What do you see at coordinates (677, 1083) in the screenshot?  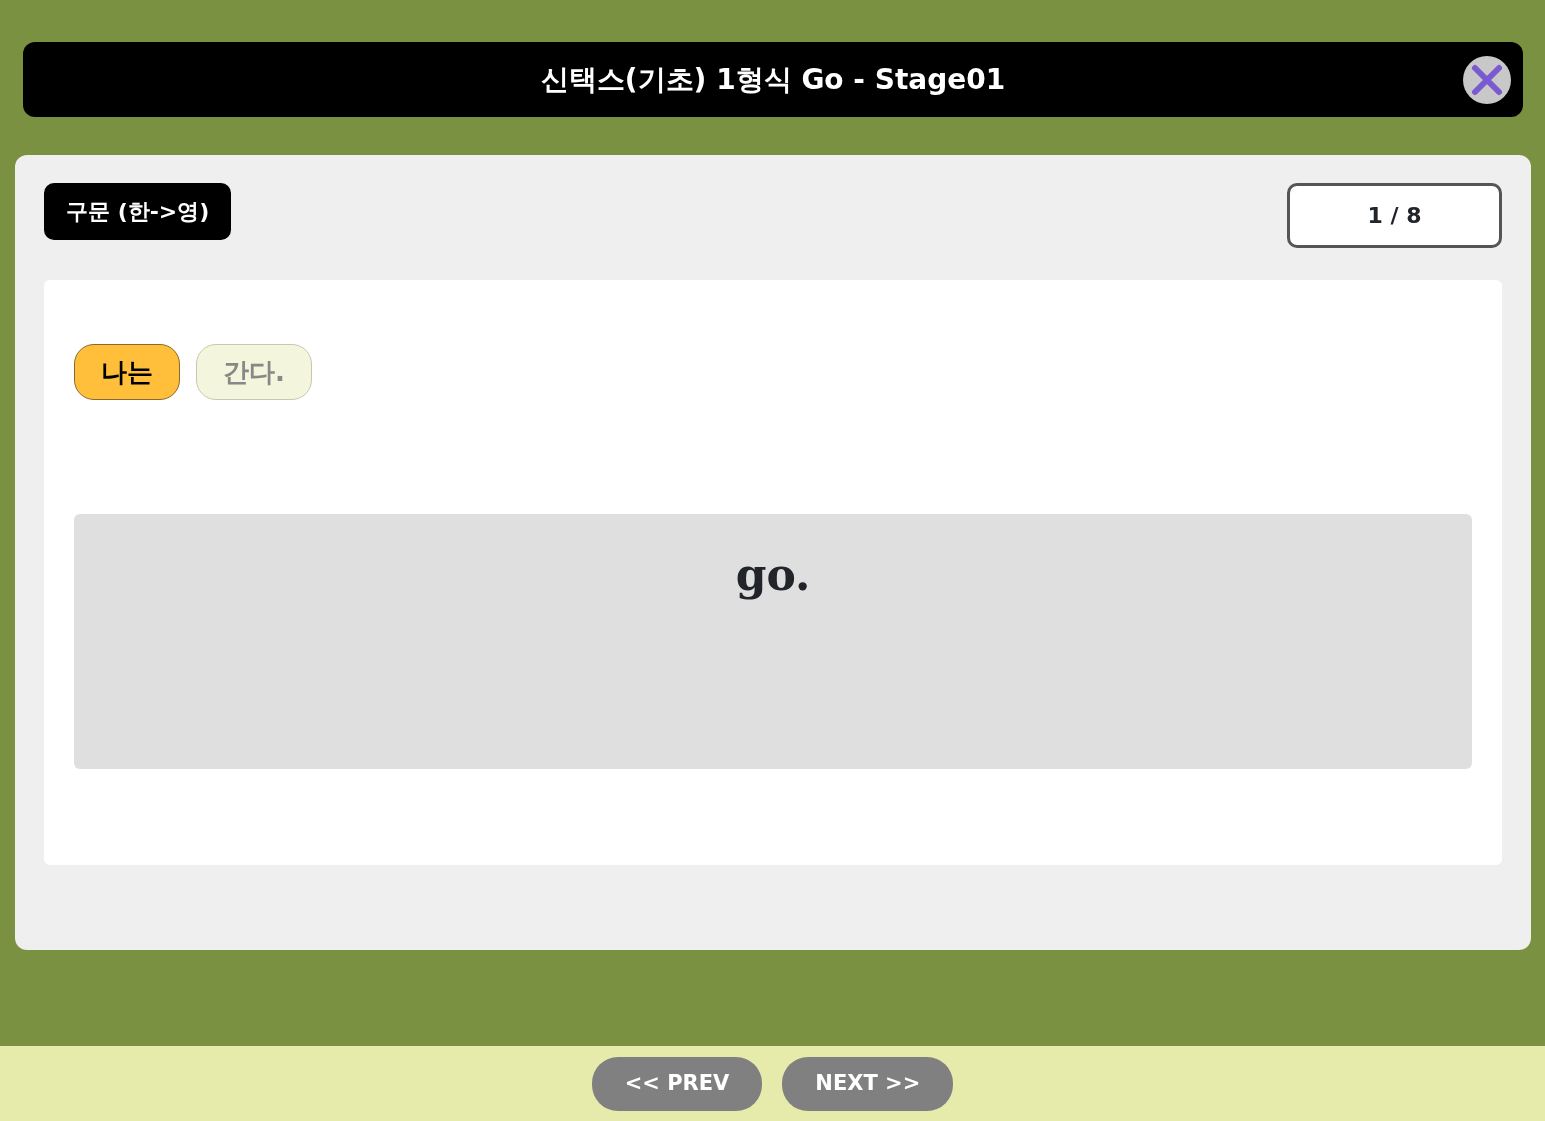 I see `prev-button: << PREV` at bounding box center [677, 1083].